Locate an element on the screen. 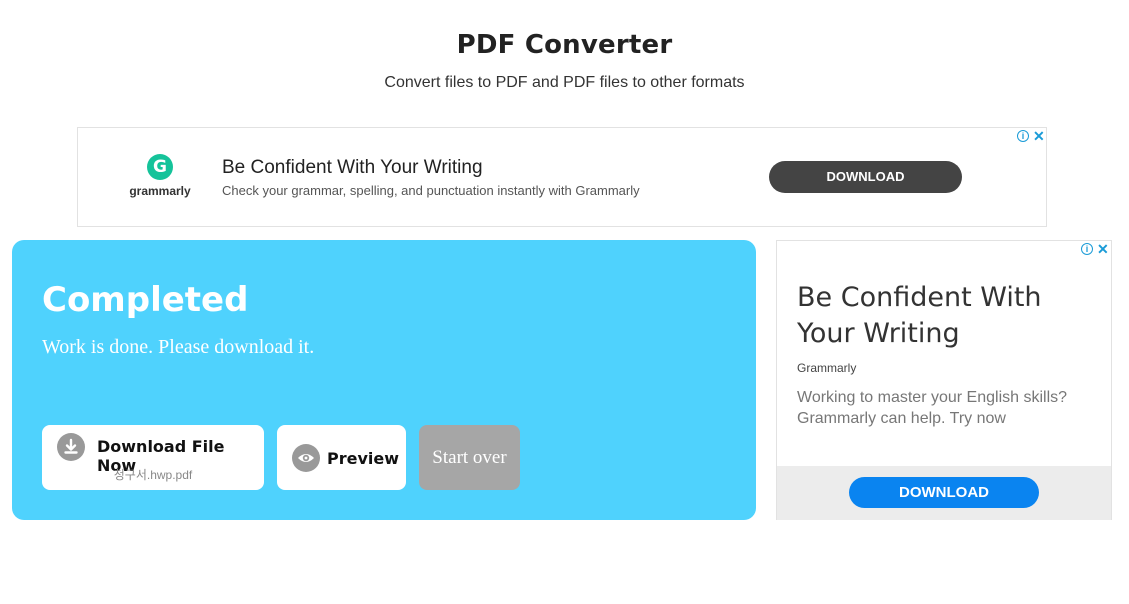 Image resolution: width=1129 pixels, height=604 pixels. preview-button-label: Preview is located at coordinates (363, 458).